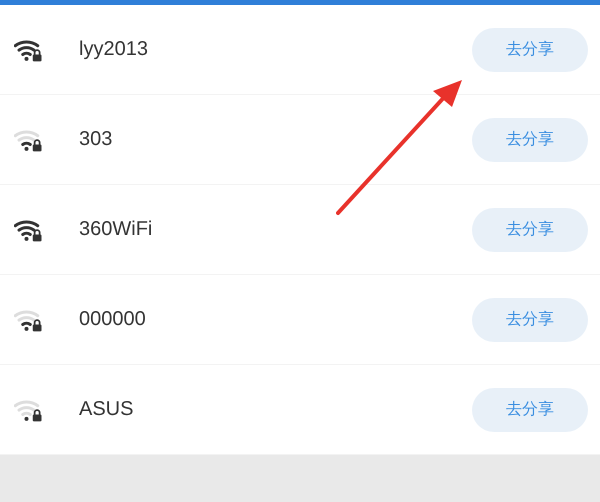 The image size is (600, 502). Describe the element at coordinates (114, 49) in the screenshot. I see `network-name: lyy2013` at that location.